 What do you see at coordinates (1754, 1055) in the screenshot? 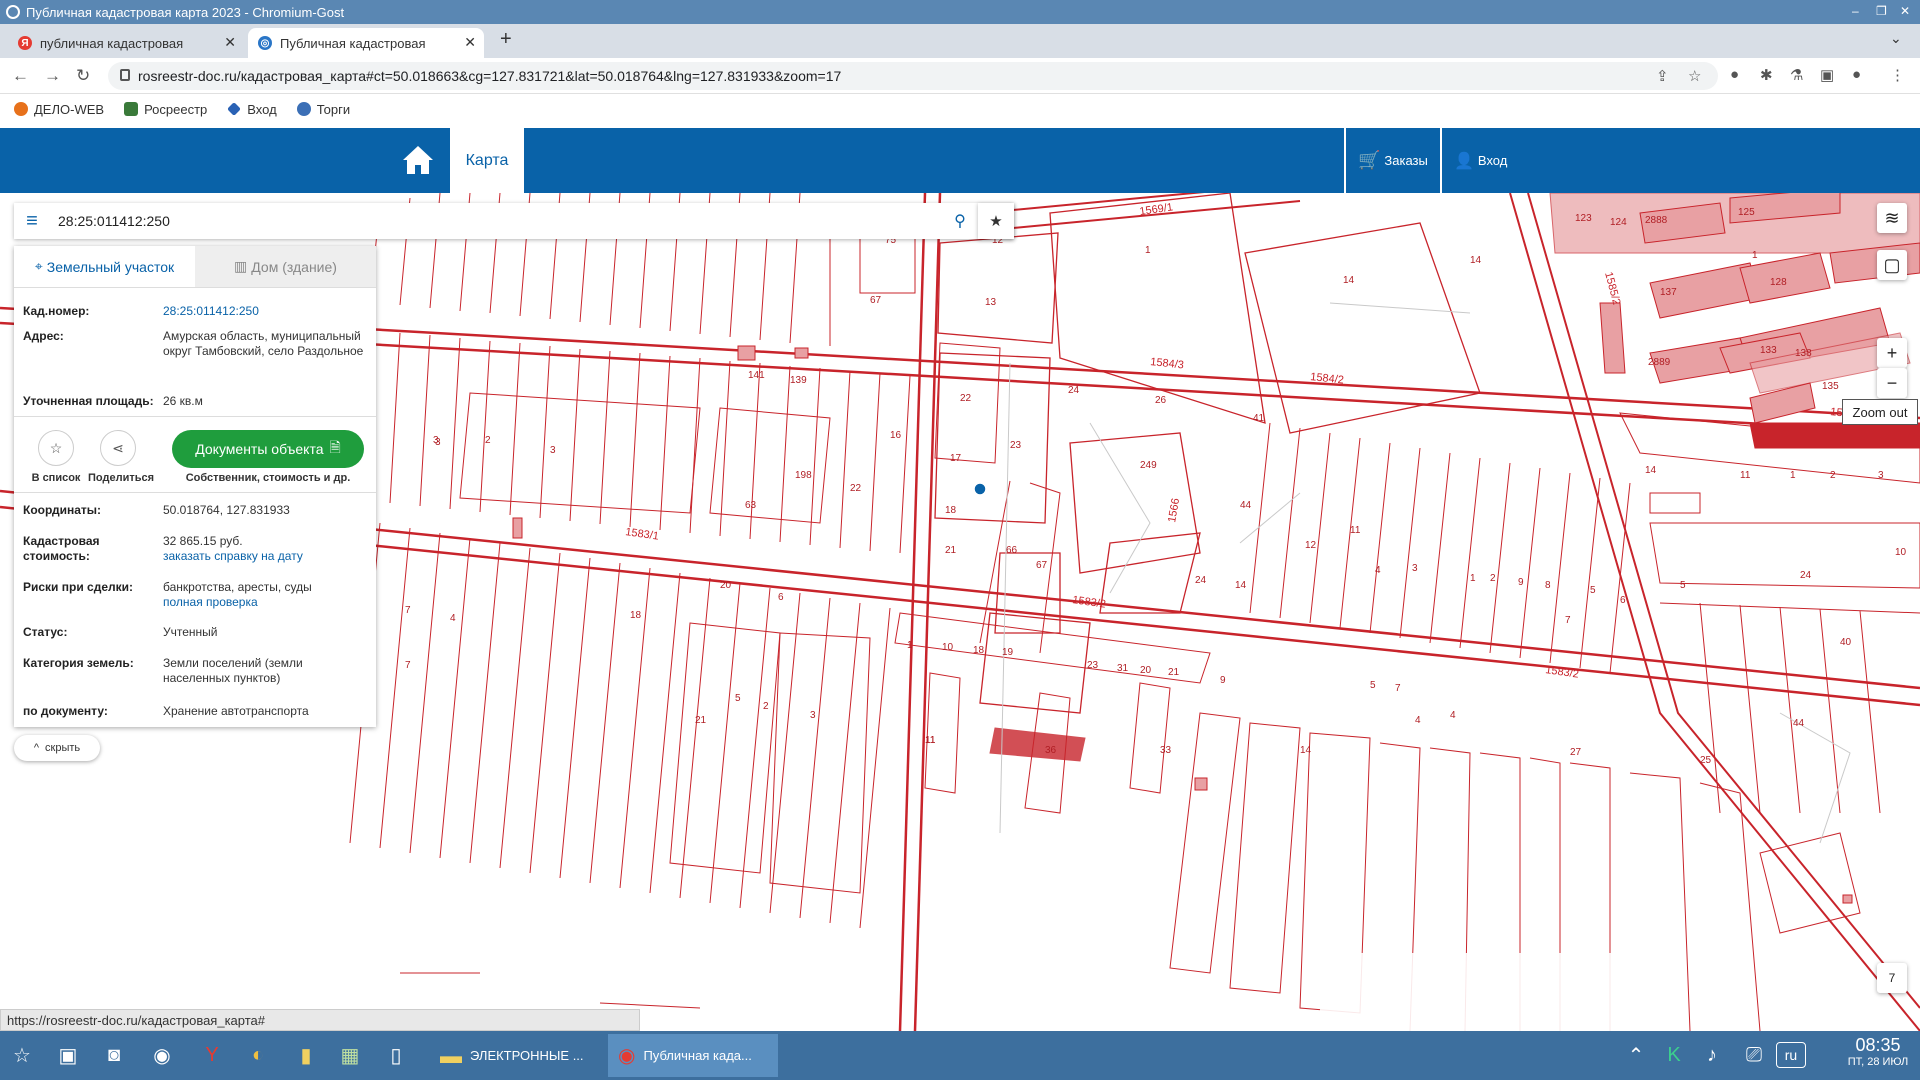
I see `network-icon: ⎚` at bounding box center [1754, 1055].